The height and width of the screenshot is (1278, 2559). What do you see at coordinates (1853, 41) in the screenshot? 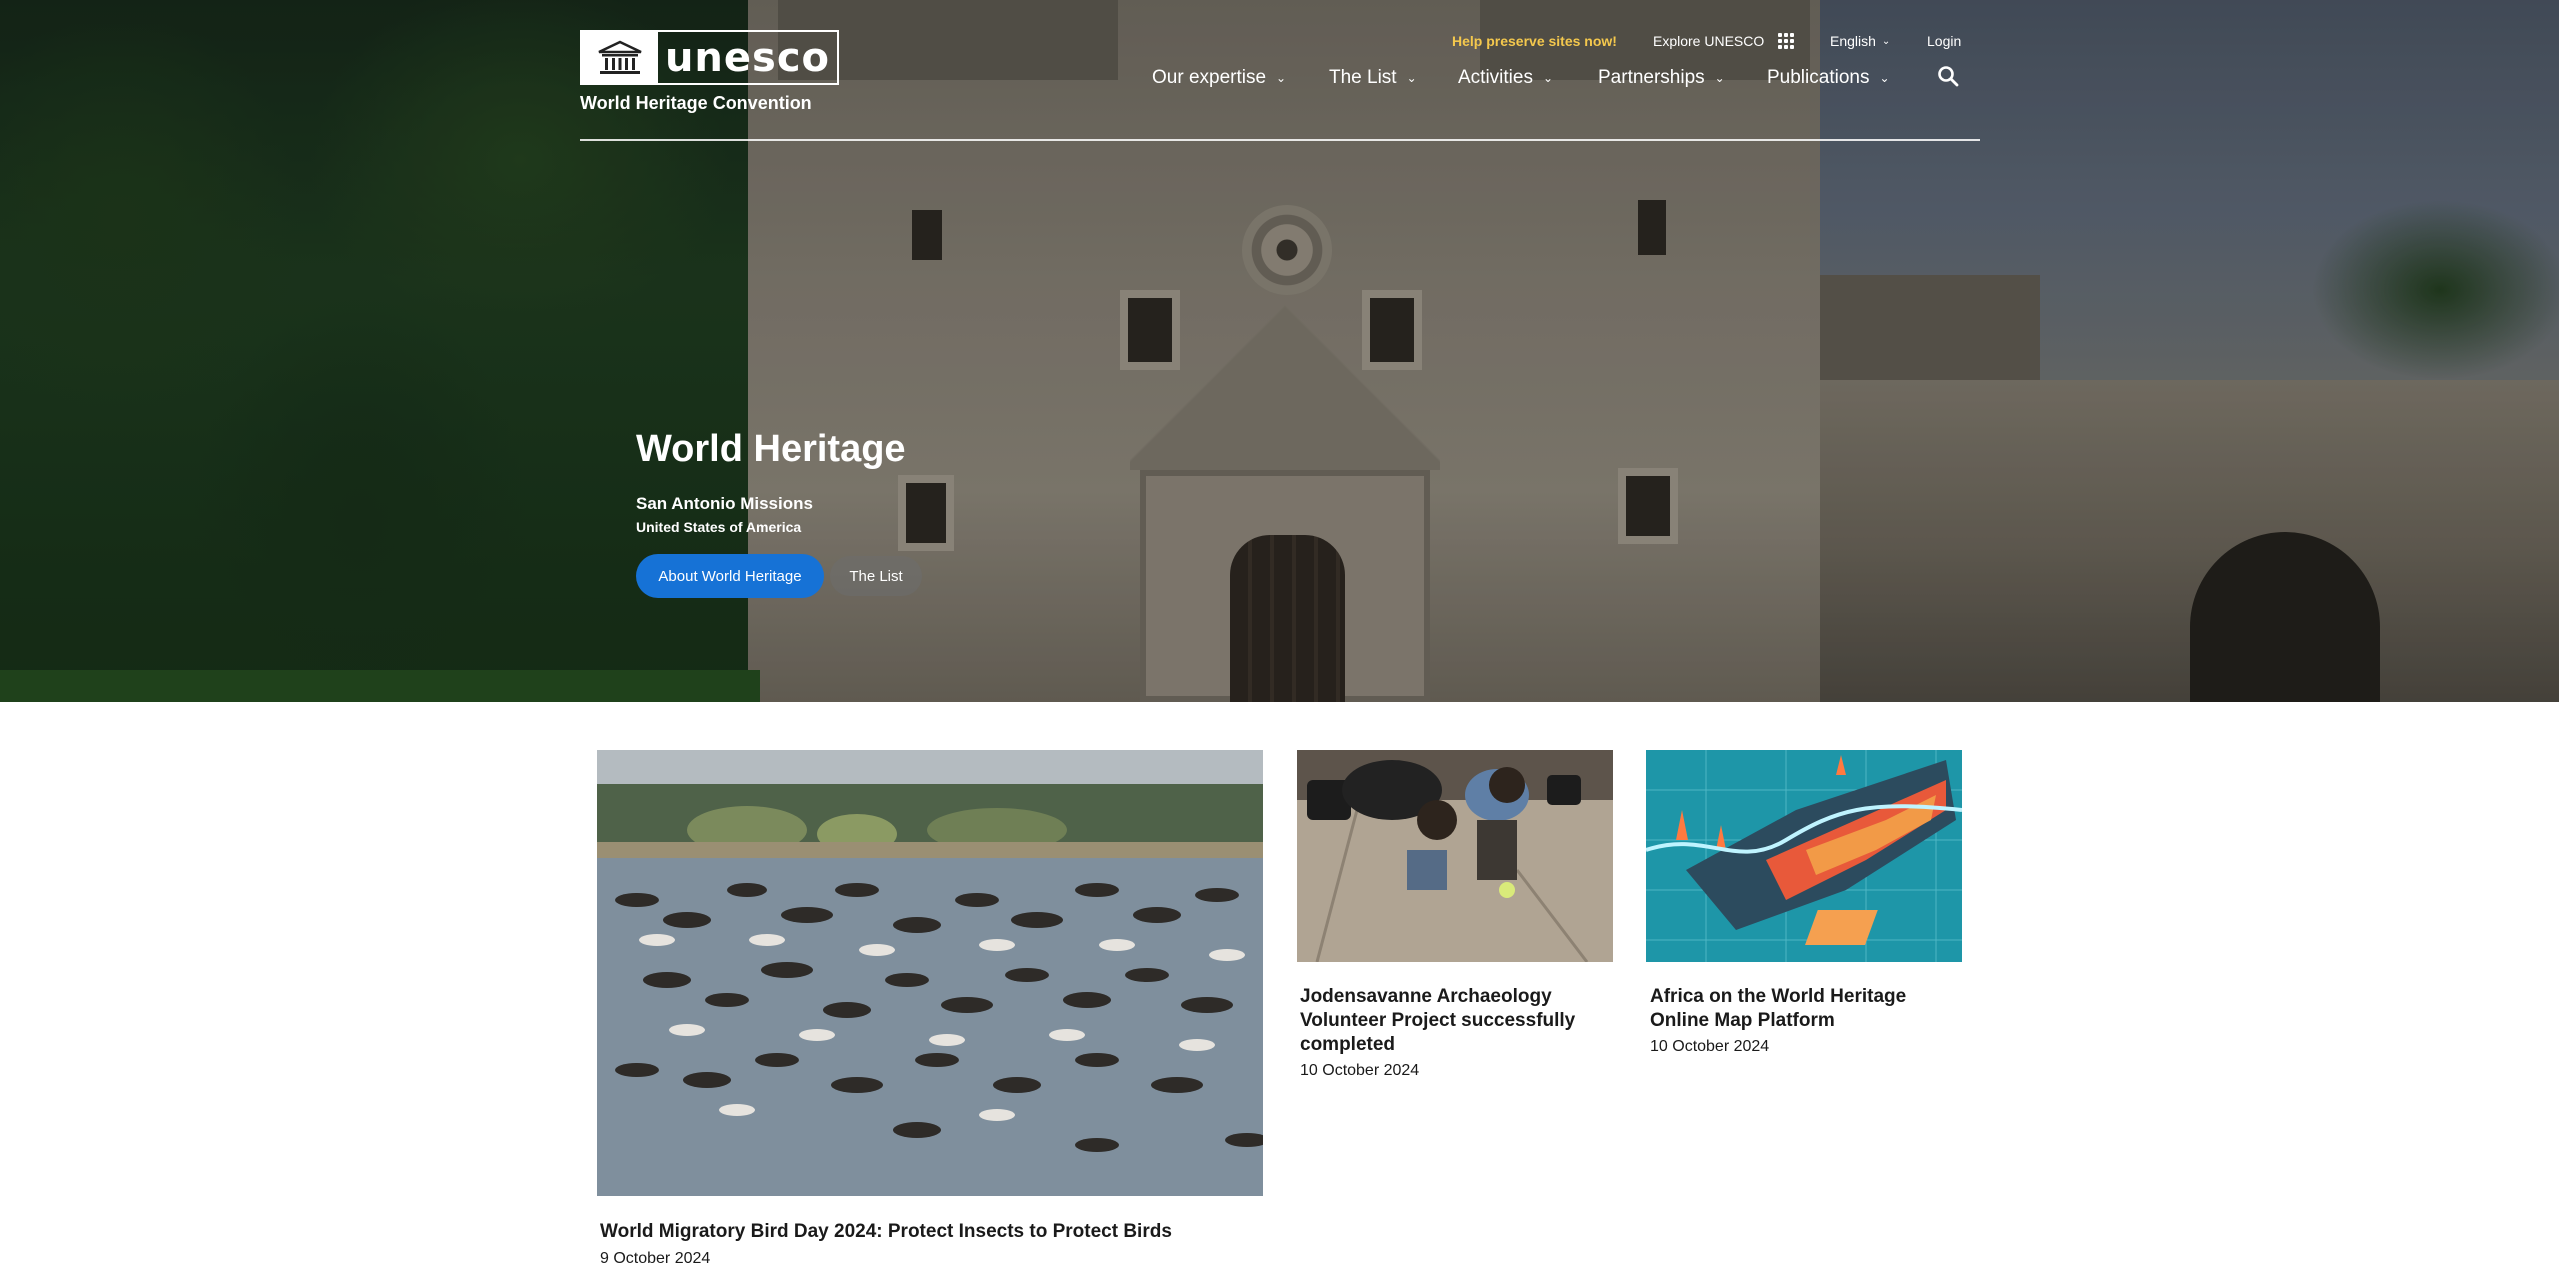
I see `language-label: English` at bounding box center [1853, 41].